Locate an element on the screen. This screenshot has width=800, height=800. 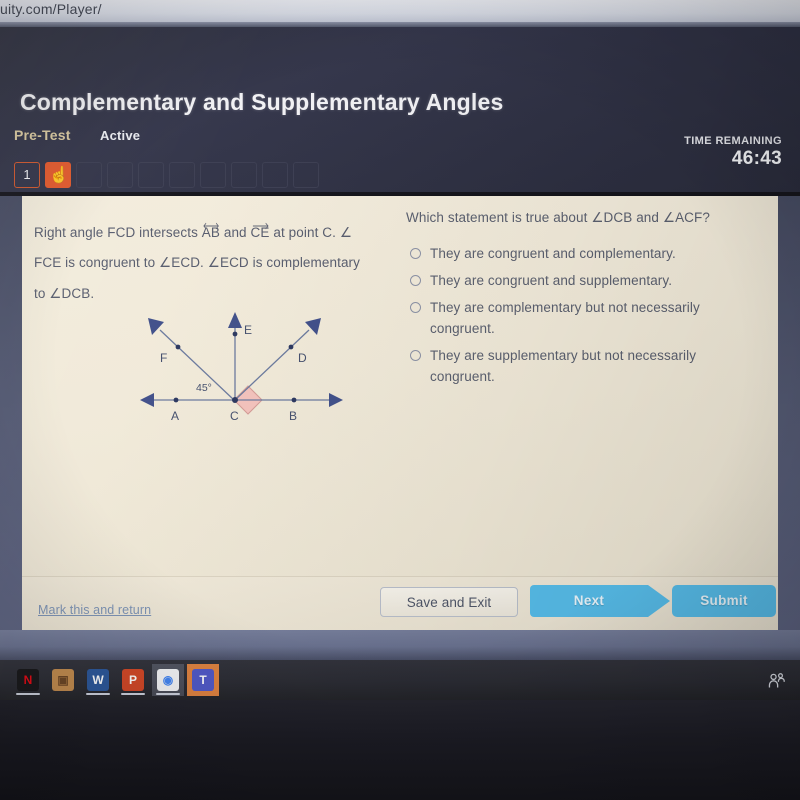
point-label-c: C is located at coordinates (234, 416).